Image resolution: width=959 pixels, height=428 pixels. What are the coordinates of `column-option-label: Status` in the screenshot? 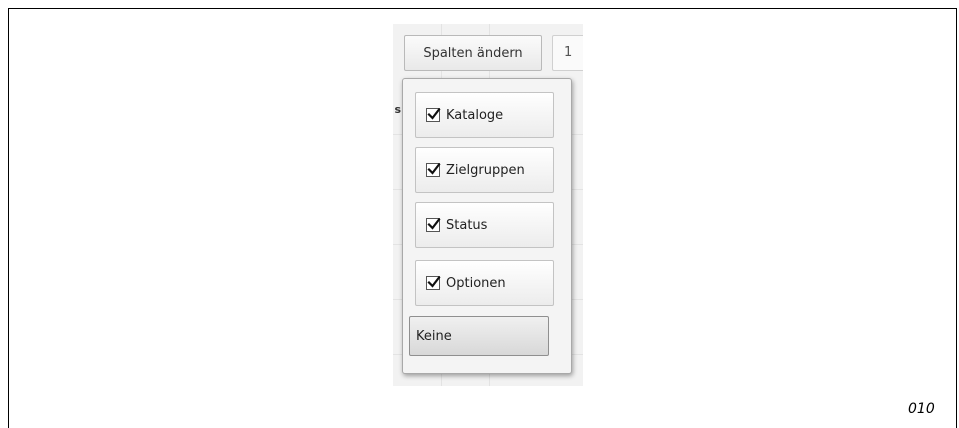 It's located at (467, 225).